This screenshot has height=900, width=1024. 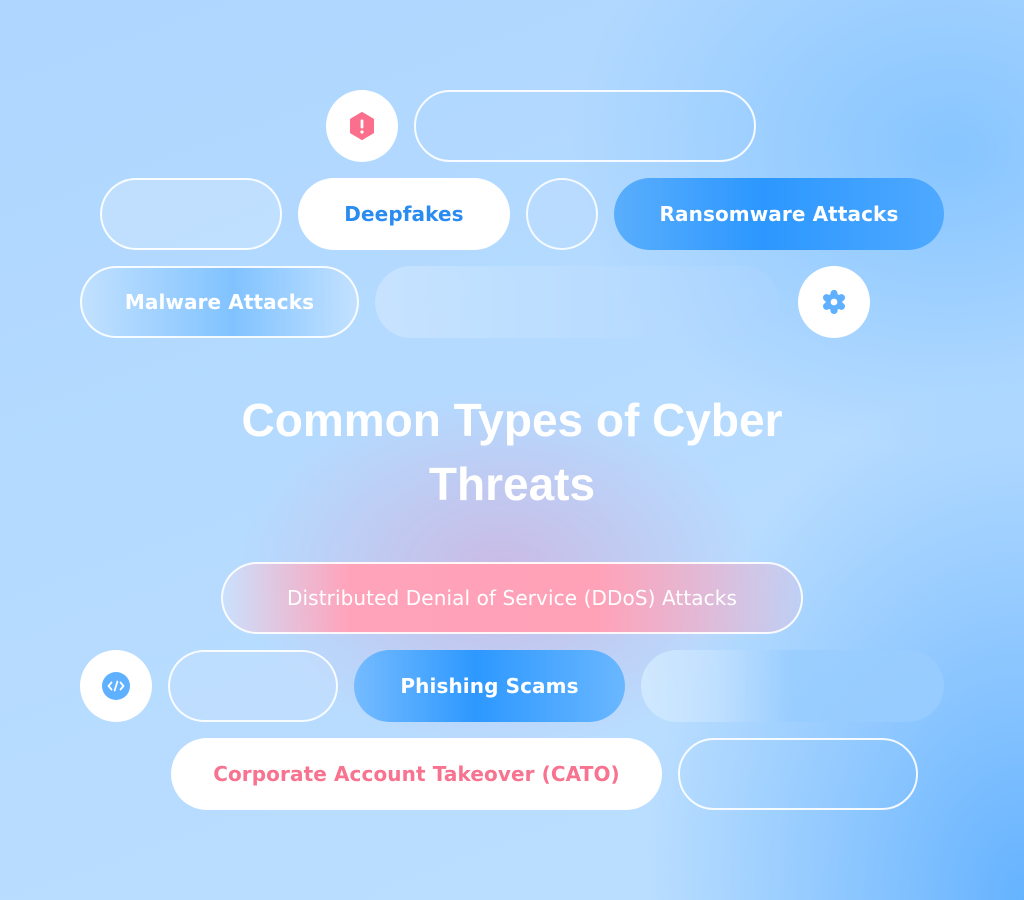 I want to click on threat-pill-malware: Malware Attacks, so click(x=219, y=302).